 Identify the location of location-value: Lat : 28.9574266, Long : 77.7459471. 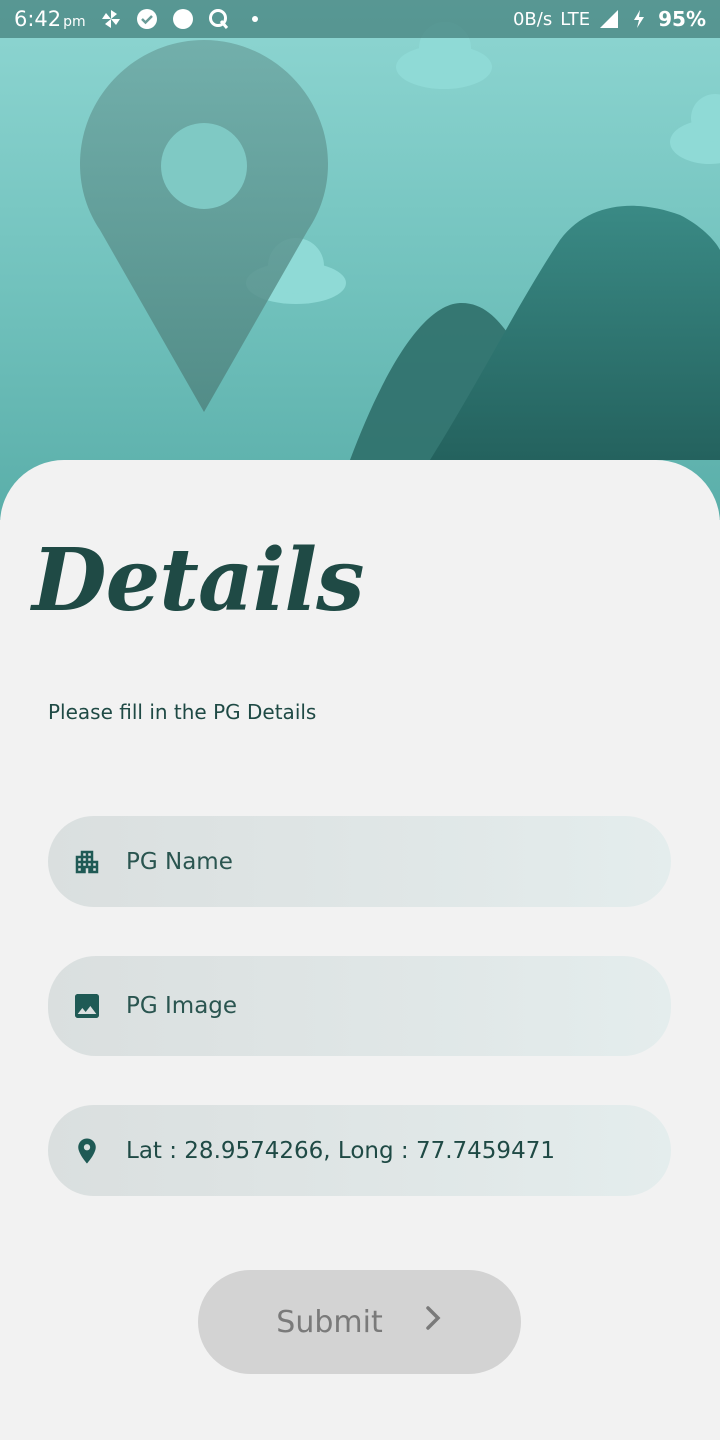
(340, 1150).